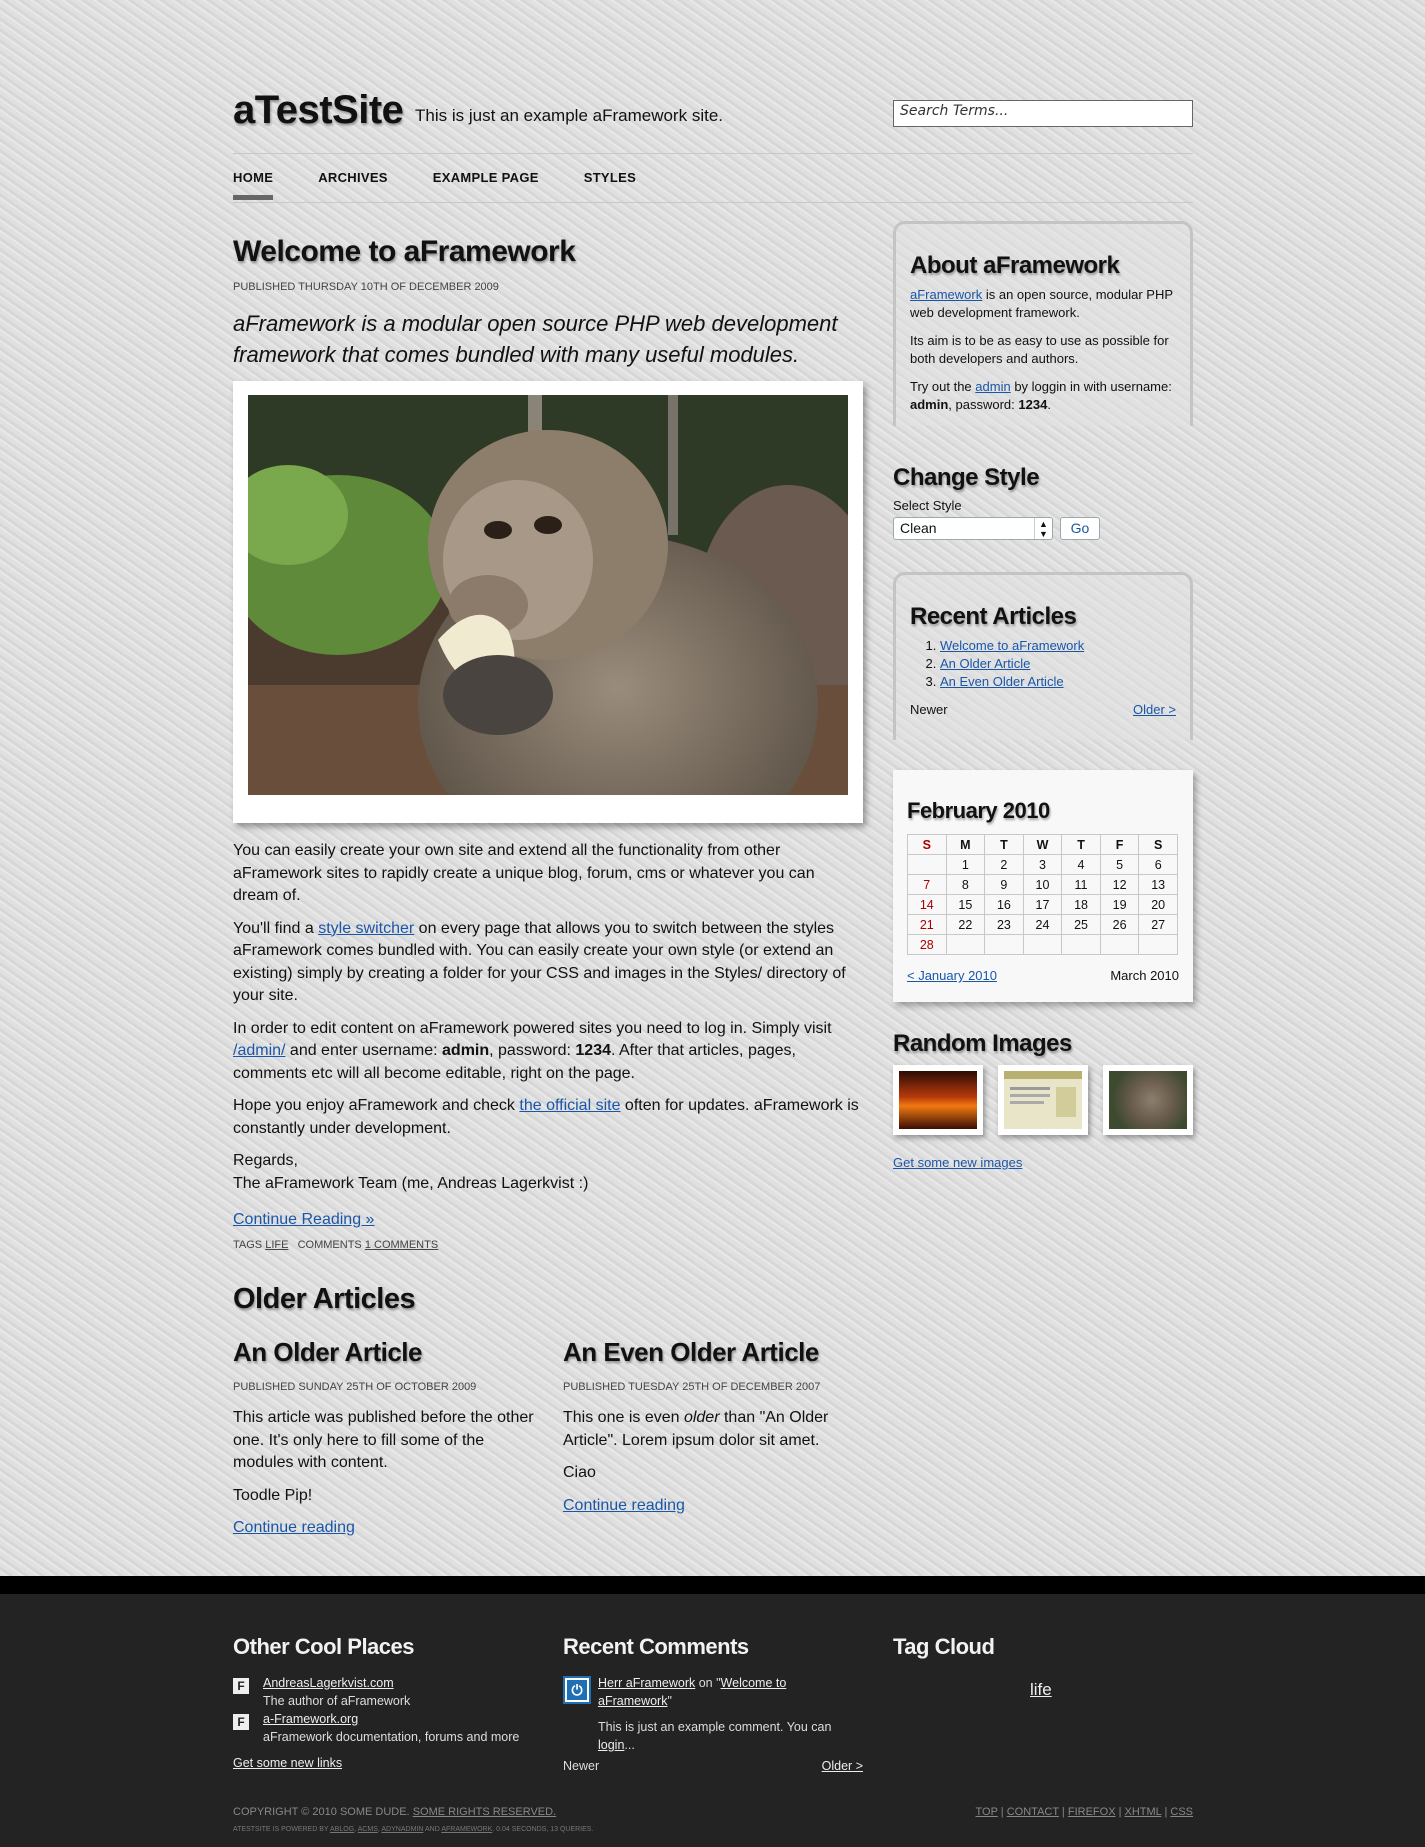 Image resolution: width=1425 pixels, height=1847 pixels. I want to click on tag-cloud-link: life, so click(1041, 1690).